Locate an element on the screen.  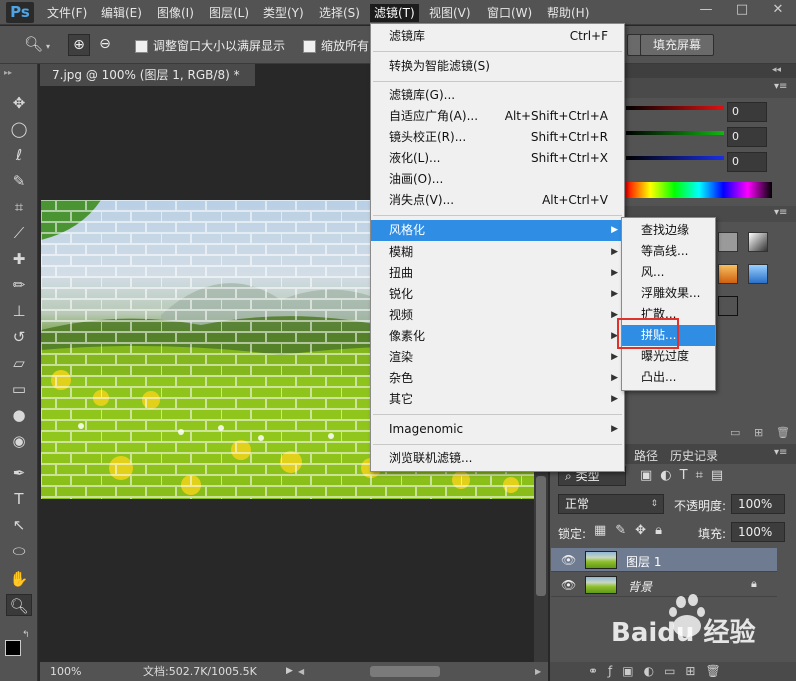
menu-file: 文件(F) is located at coordinates (67, 13).